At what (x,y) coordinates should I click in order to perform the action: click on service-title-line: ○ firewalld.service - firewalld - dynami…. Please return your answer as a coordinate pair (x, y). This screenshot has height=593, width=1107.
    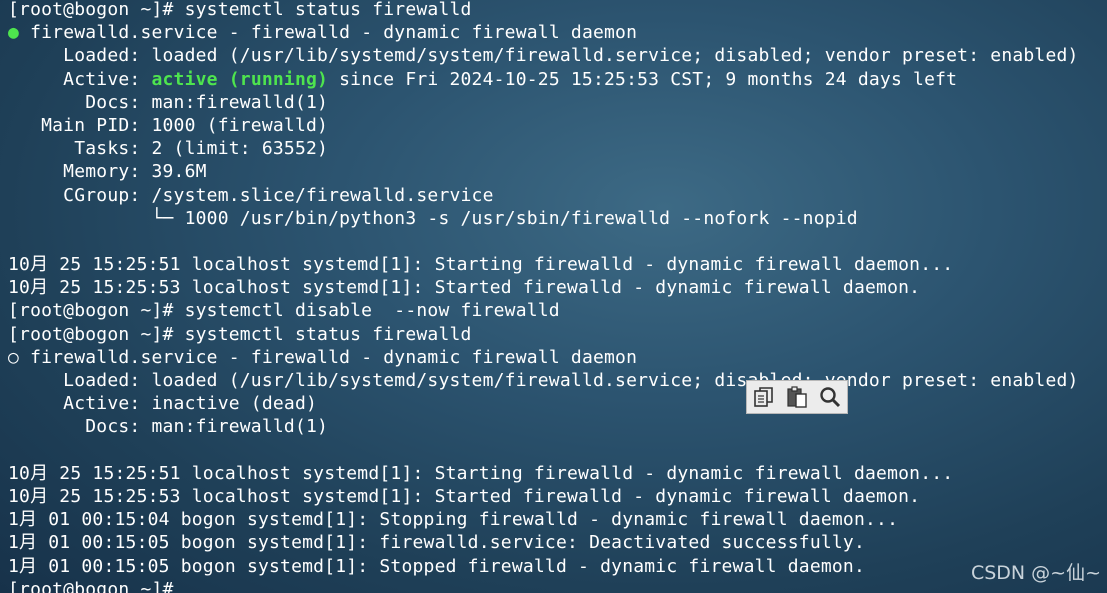
    Looking at the image, I should click on (323, 357).